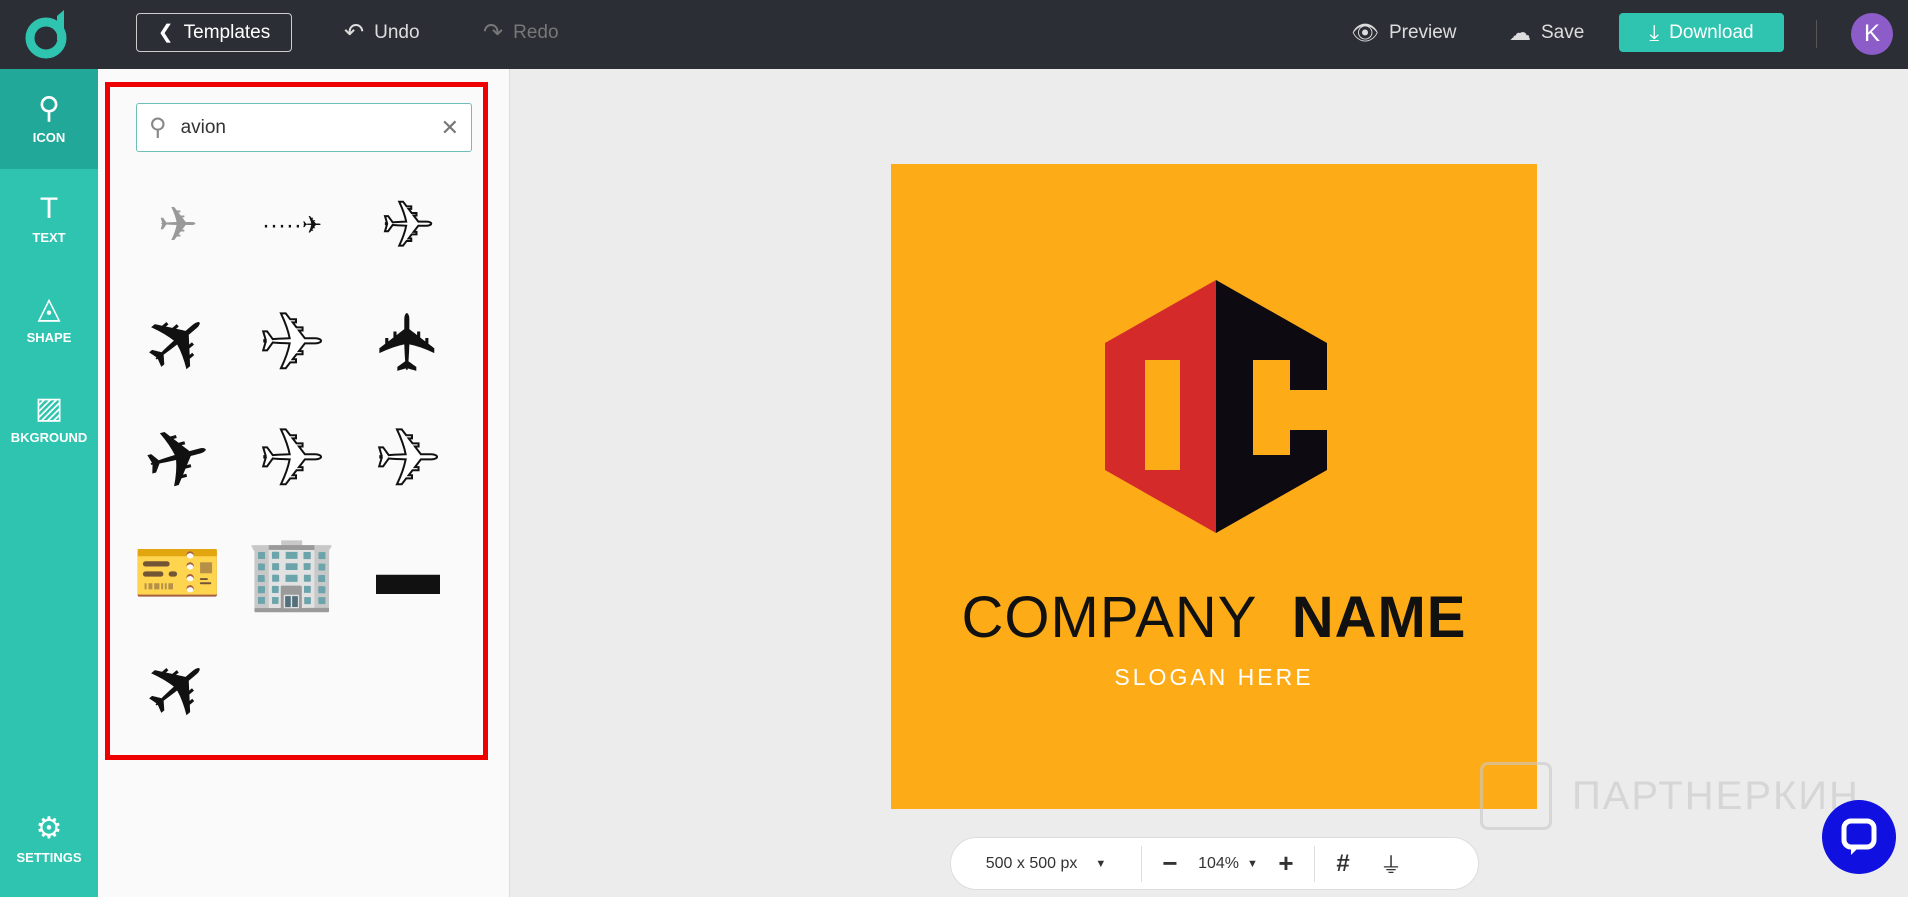 The height and width of the screenshot is (897, 1908). I want to click on download-label: Download, so click(1711, 32).